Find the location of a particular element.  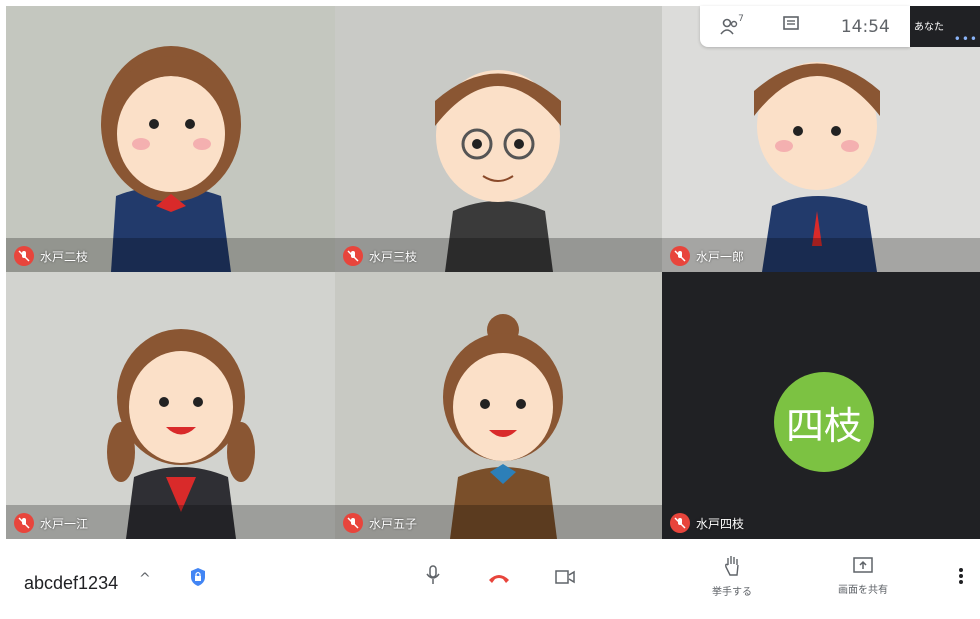

participant-label: 水戸一郎 is located at coordinates (707, 256).